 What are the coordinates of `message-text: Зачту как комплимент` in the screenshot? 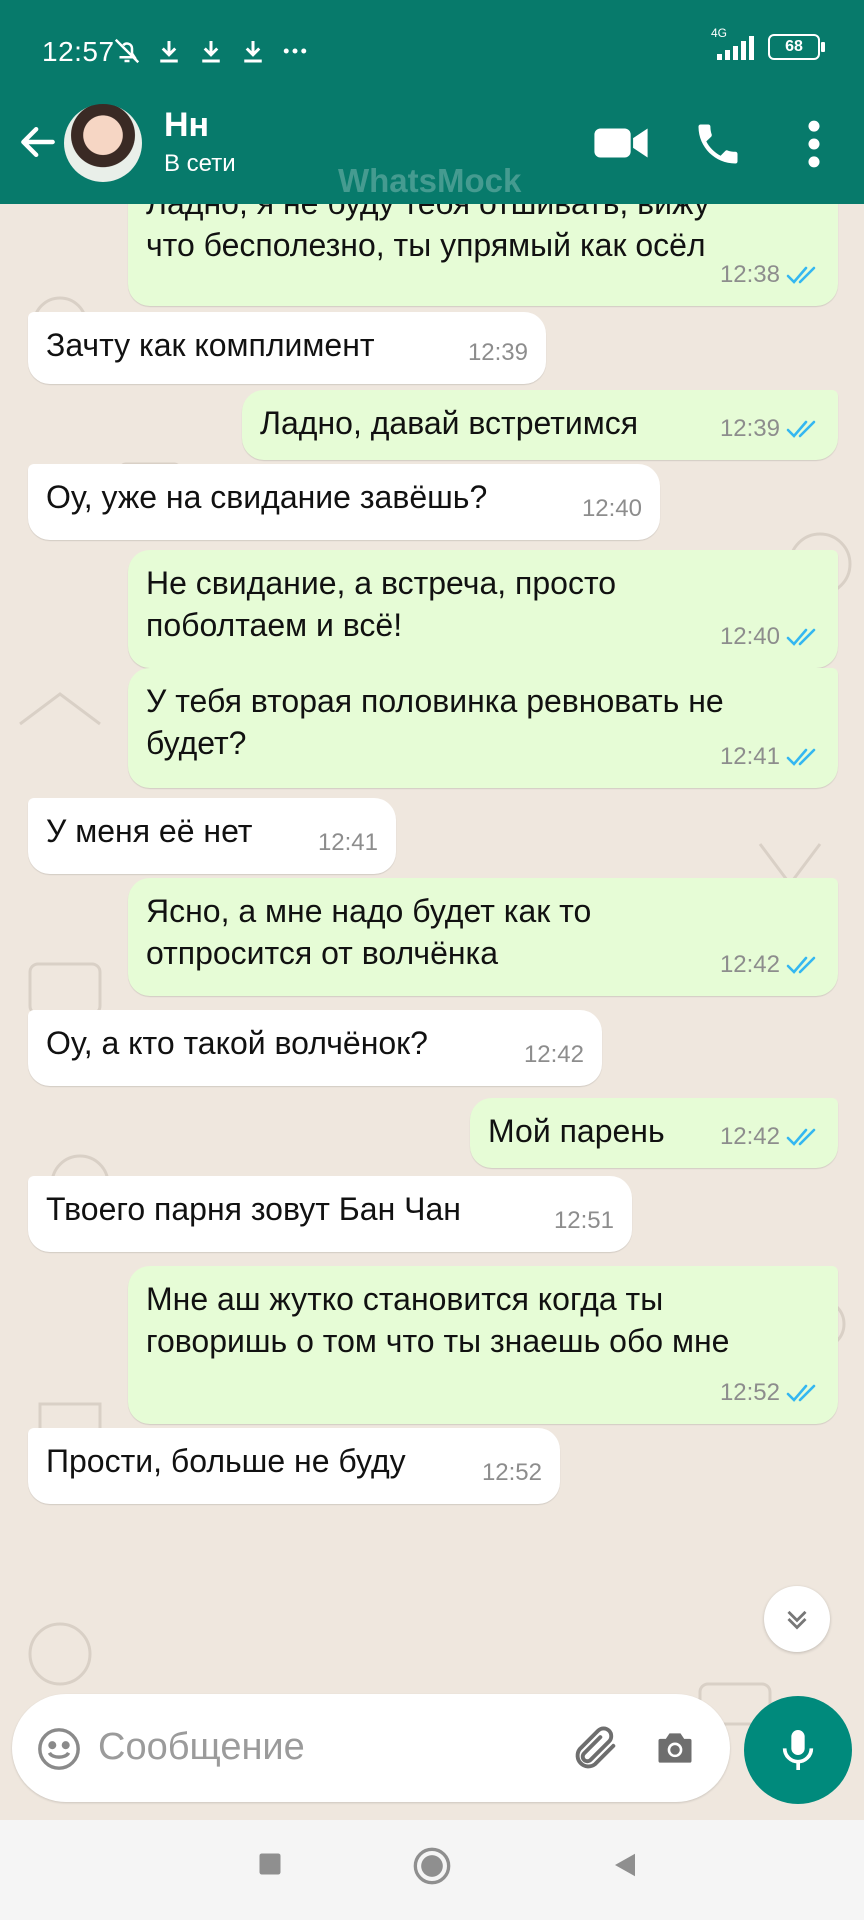 It's located at (210, 345).